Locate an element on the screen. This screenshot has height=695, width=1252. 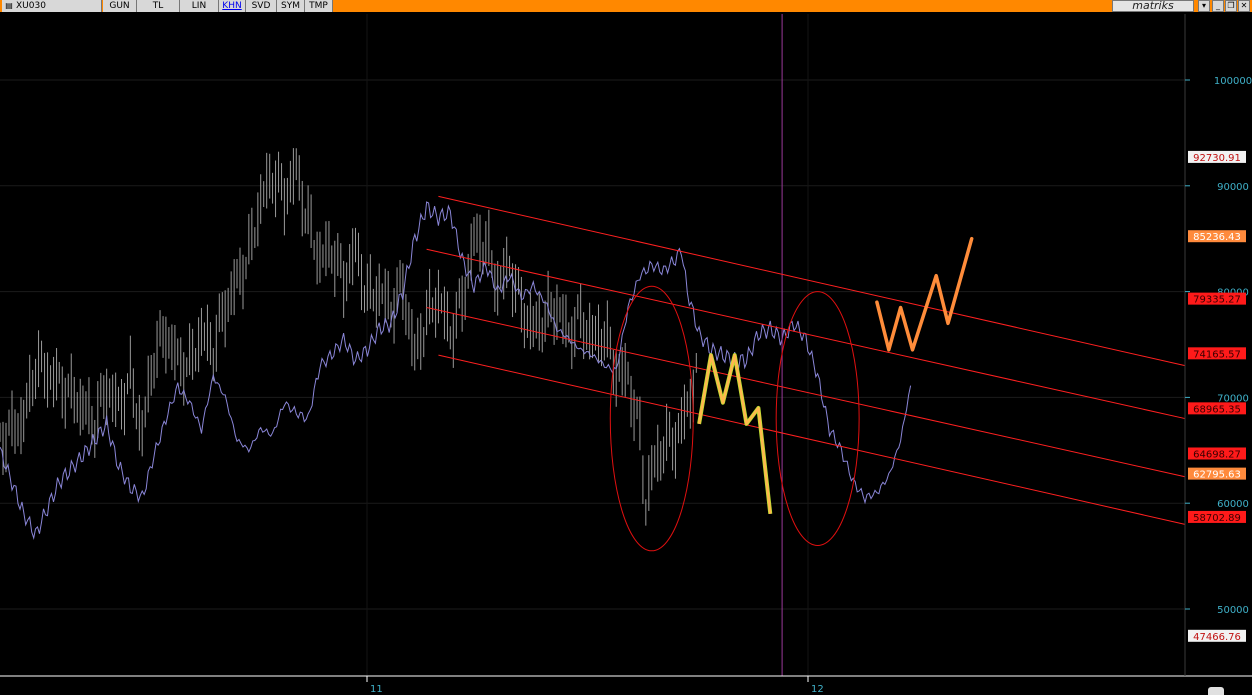
price-badge-label: 68965.35 is located at coordinates (1217, 409).